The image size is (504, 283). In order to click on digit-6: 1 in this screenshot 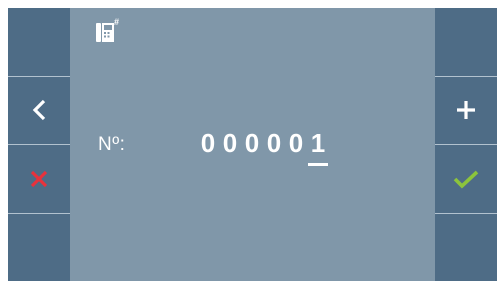, I will do `click(318, 146)`.